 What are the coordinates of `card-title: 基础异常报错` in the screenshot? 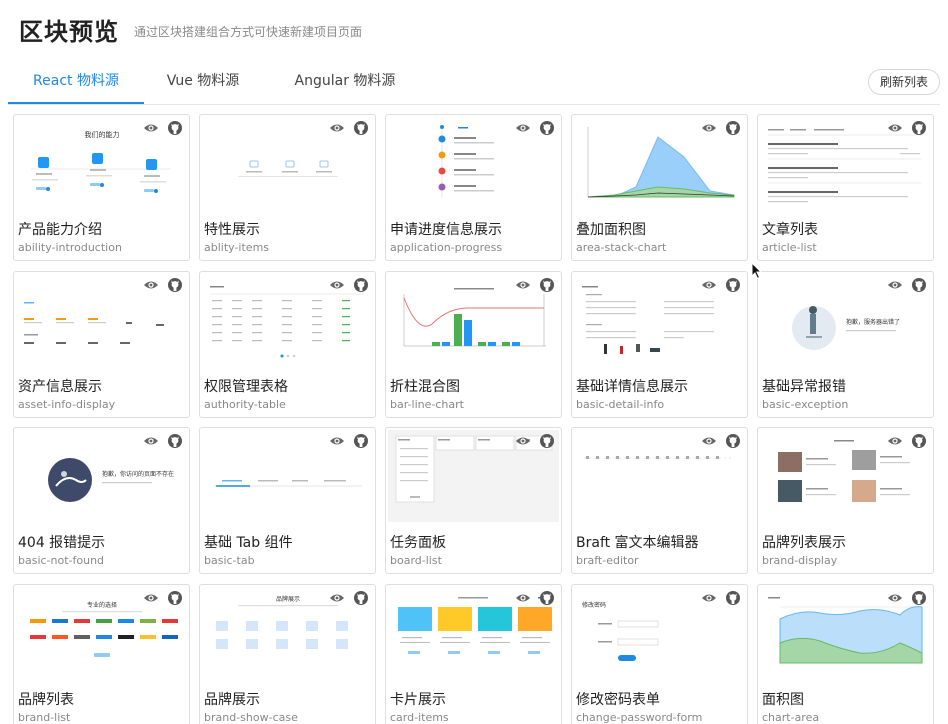 It's located at (804, 387).